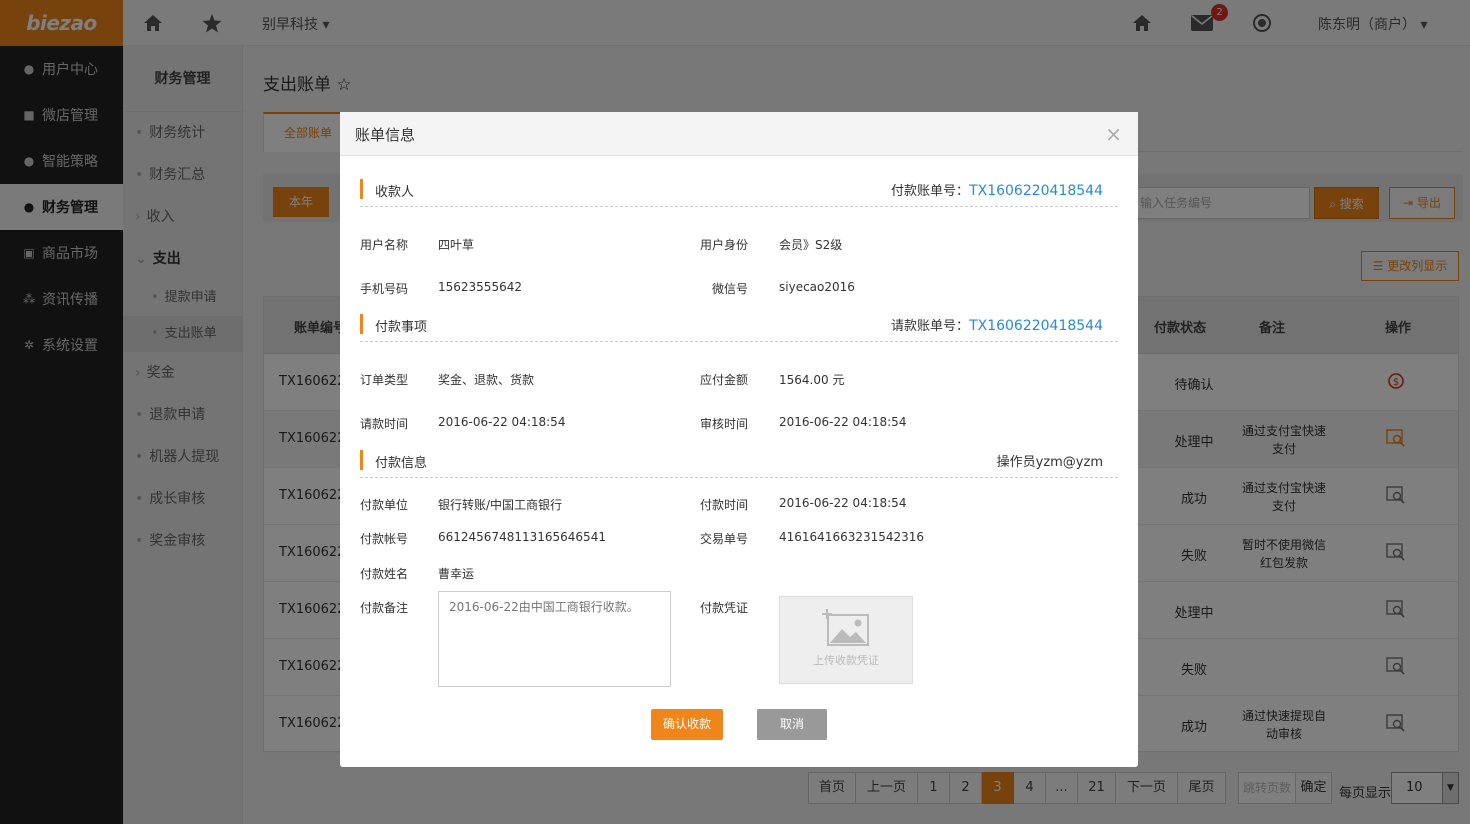  Describe the element at coordinates (845, 627) in the screenshot. I see `image-upload-icon` at that location.